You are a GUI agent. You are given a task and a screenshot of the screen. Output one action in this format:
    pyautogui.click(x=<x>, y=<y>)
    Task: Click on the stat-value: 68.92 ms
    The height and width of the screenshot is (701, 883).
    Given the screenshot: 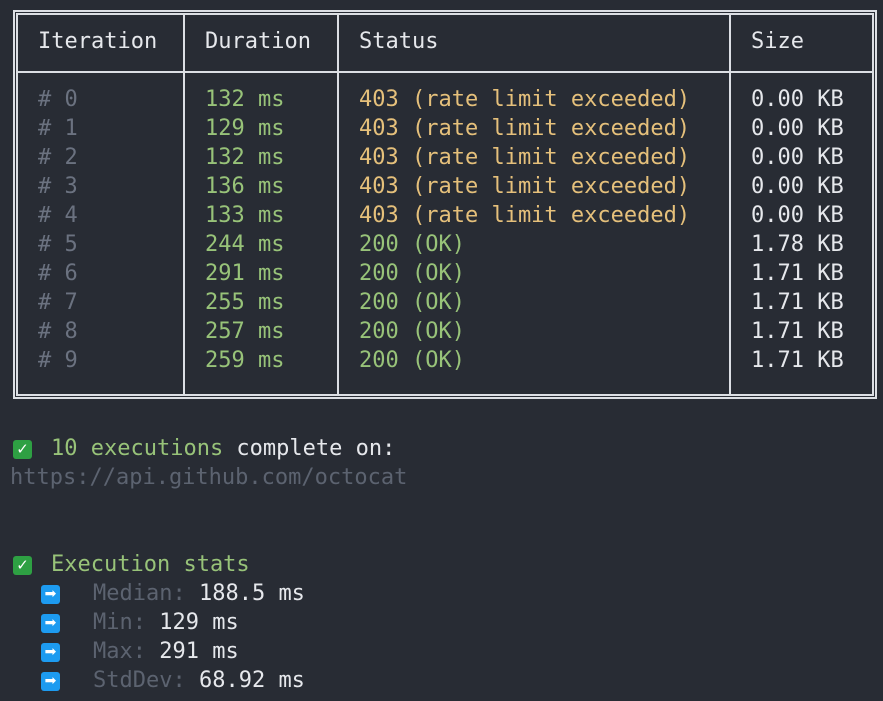 What is the action you would take?
    pyautogui.click(x=251, y=680)
    